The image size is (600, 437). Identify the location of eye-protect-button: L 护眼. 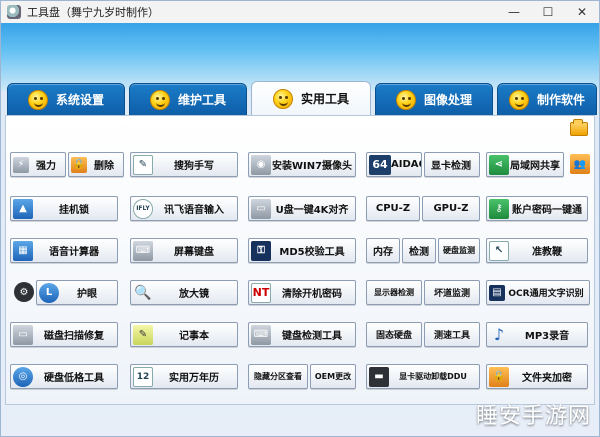
(77, 292).